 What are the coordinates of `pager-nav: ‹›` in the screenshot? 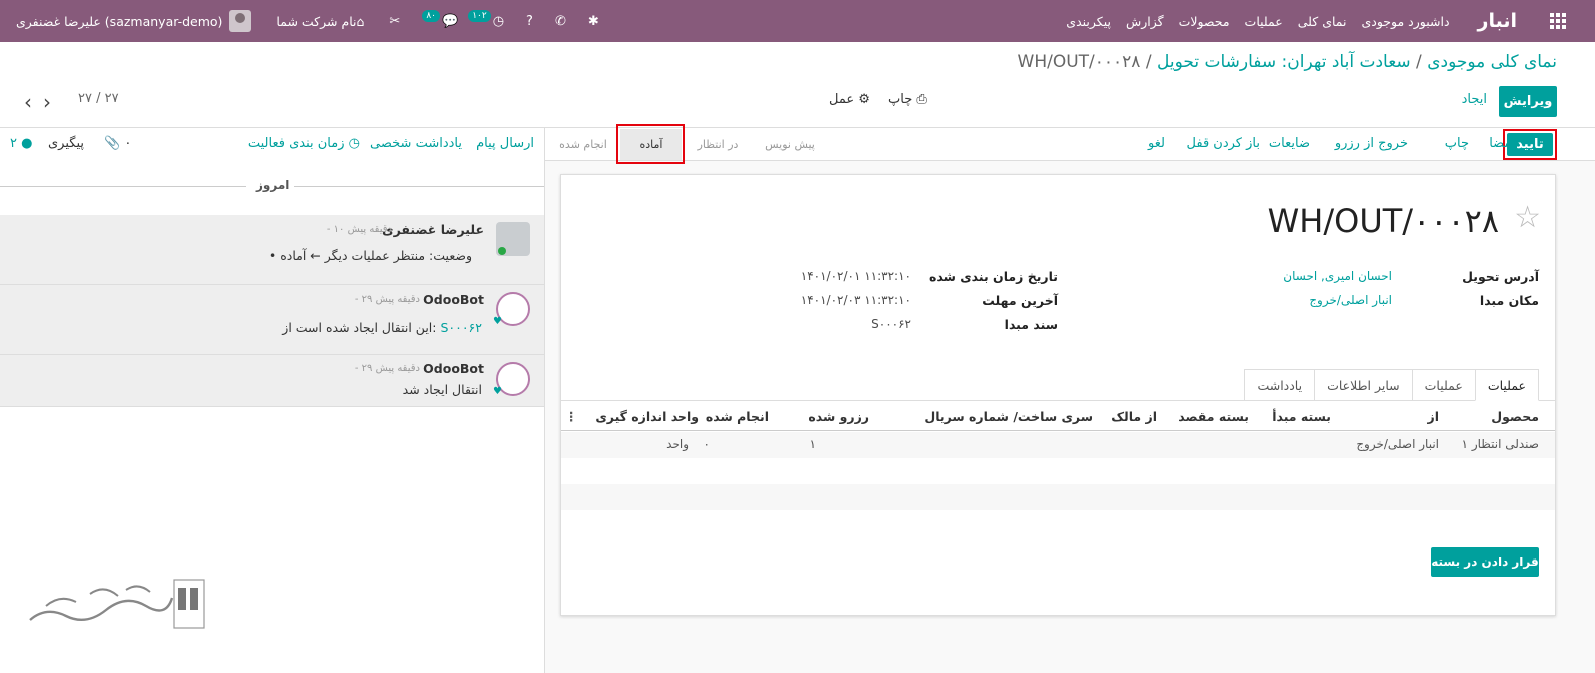 It's located at (43, 102).